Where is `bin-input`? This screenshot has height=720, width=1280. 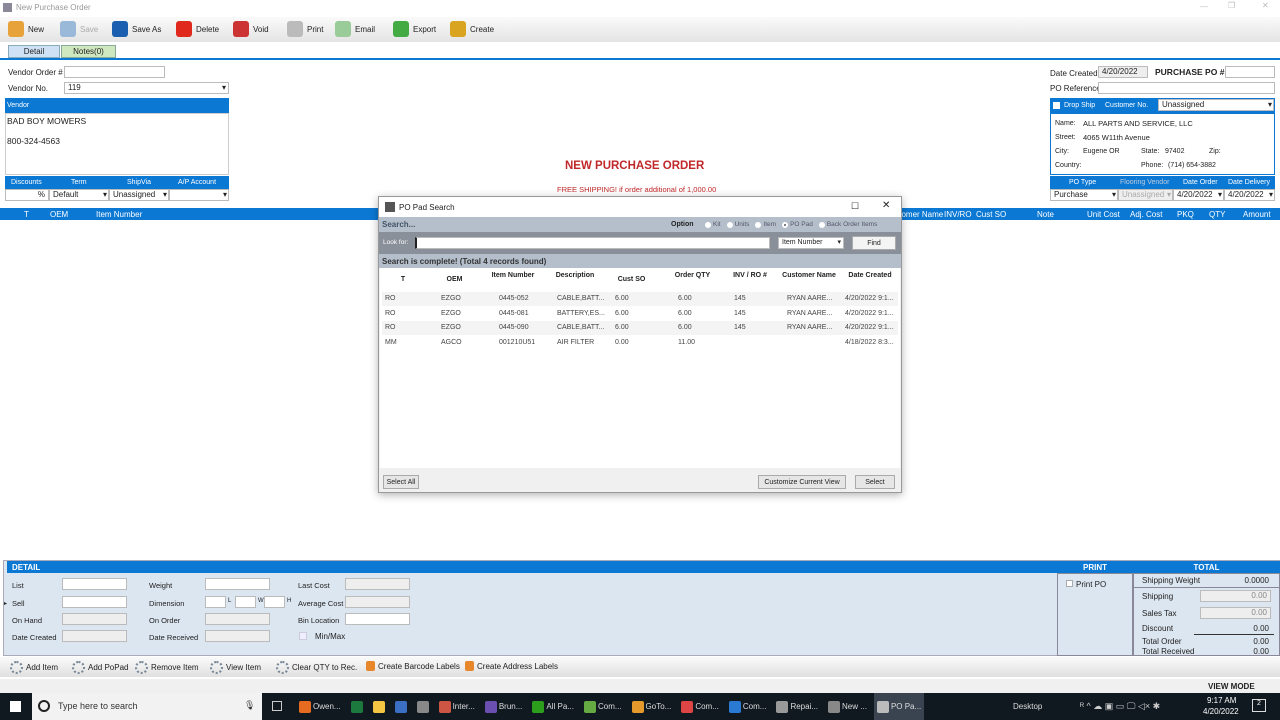
bin-input is located at coordinates (377, 619).